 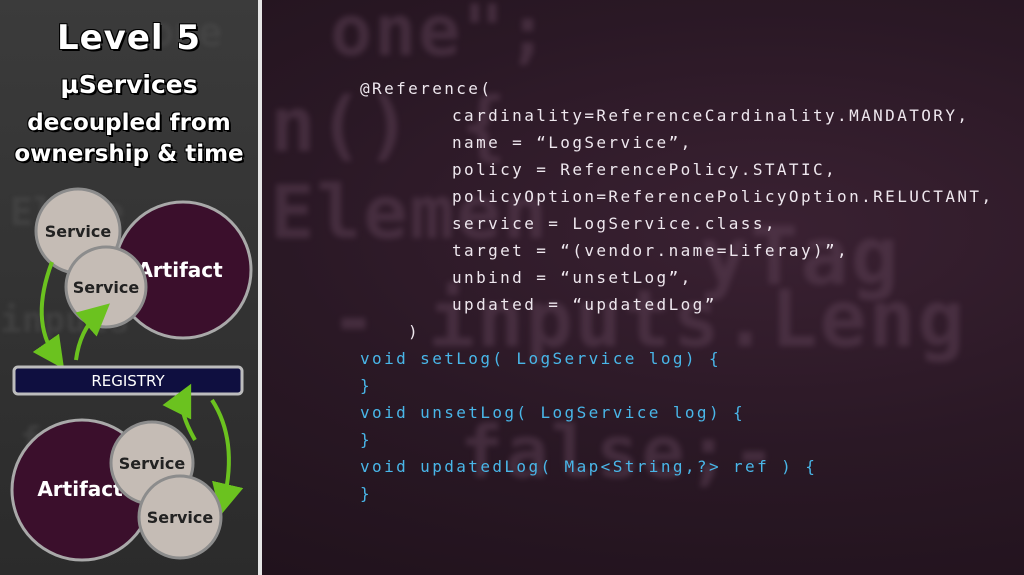 I want to click on code-line: unbind = “unsetLog”,, so click(x=572, y=277).